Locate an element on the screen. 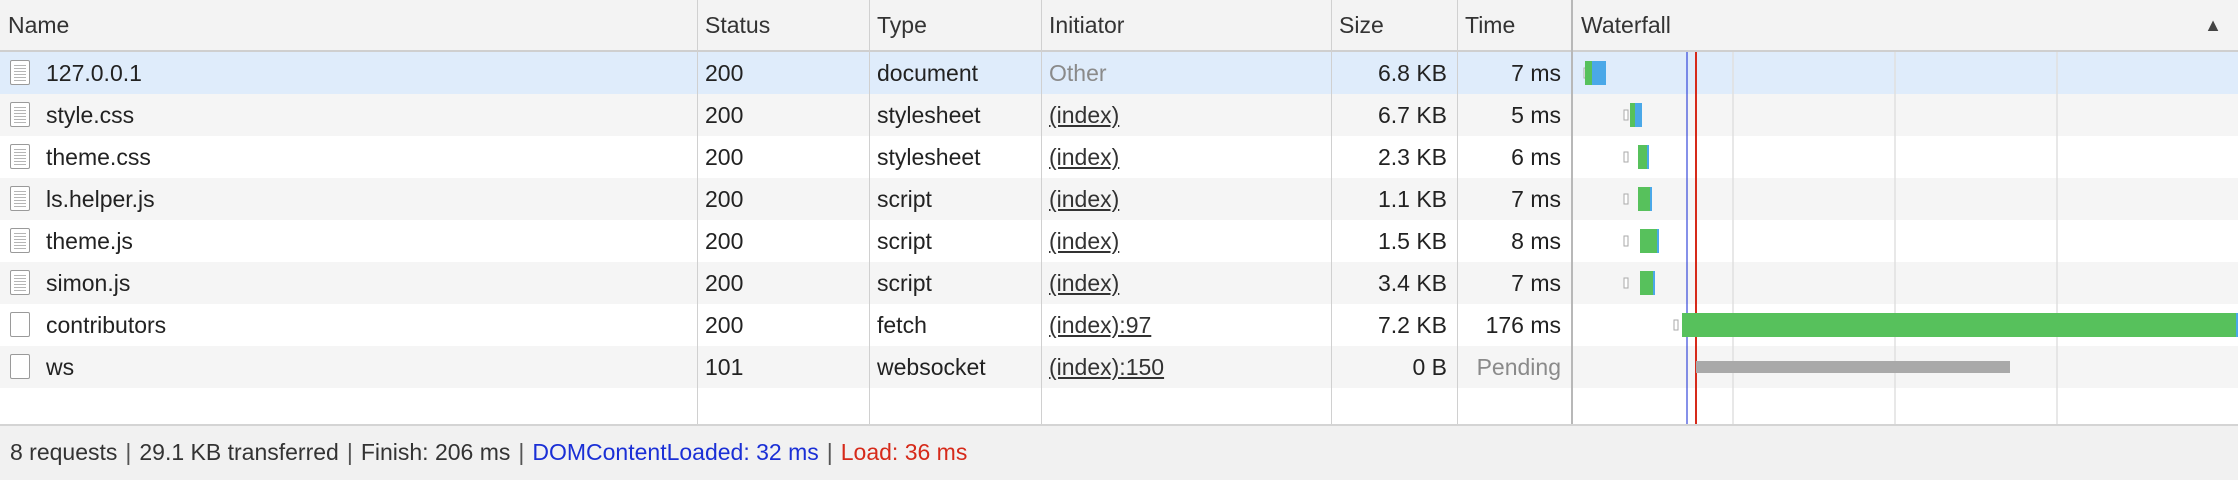  finish-time: Finish: 206 ms is located at coordinates (435, 452).